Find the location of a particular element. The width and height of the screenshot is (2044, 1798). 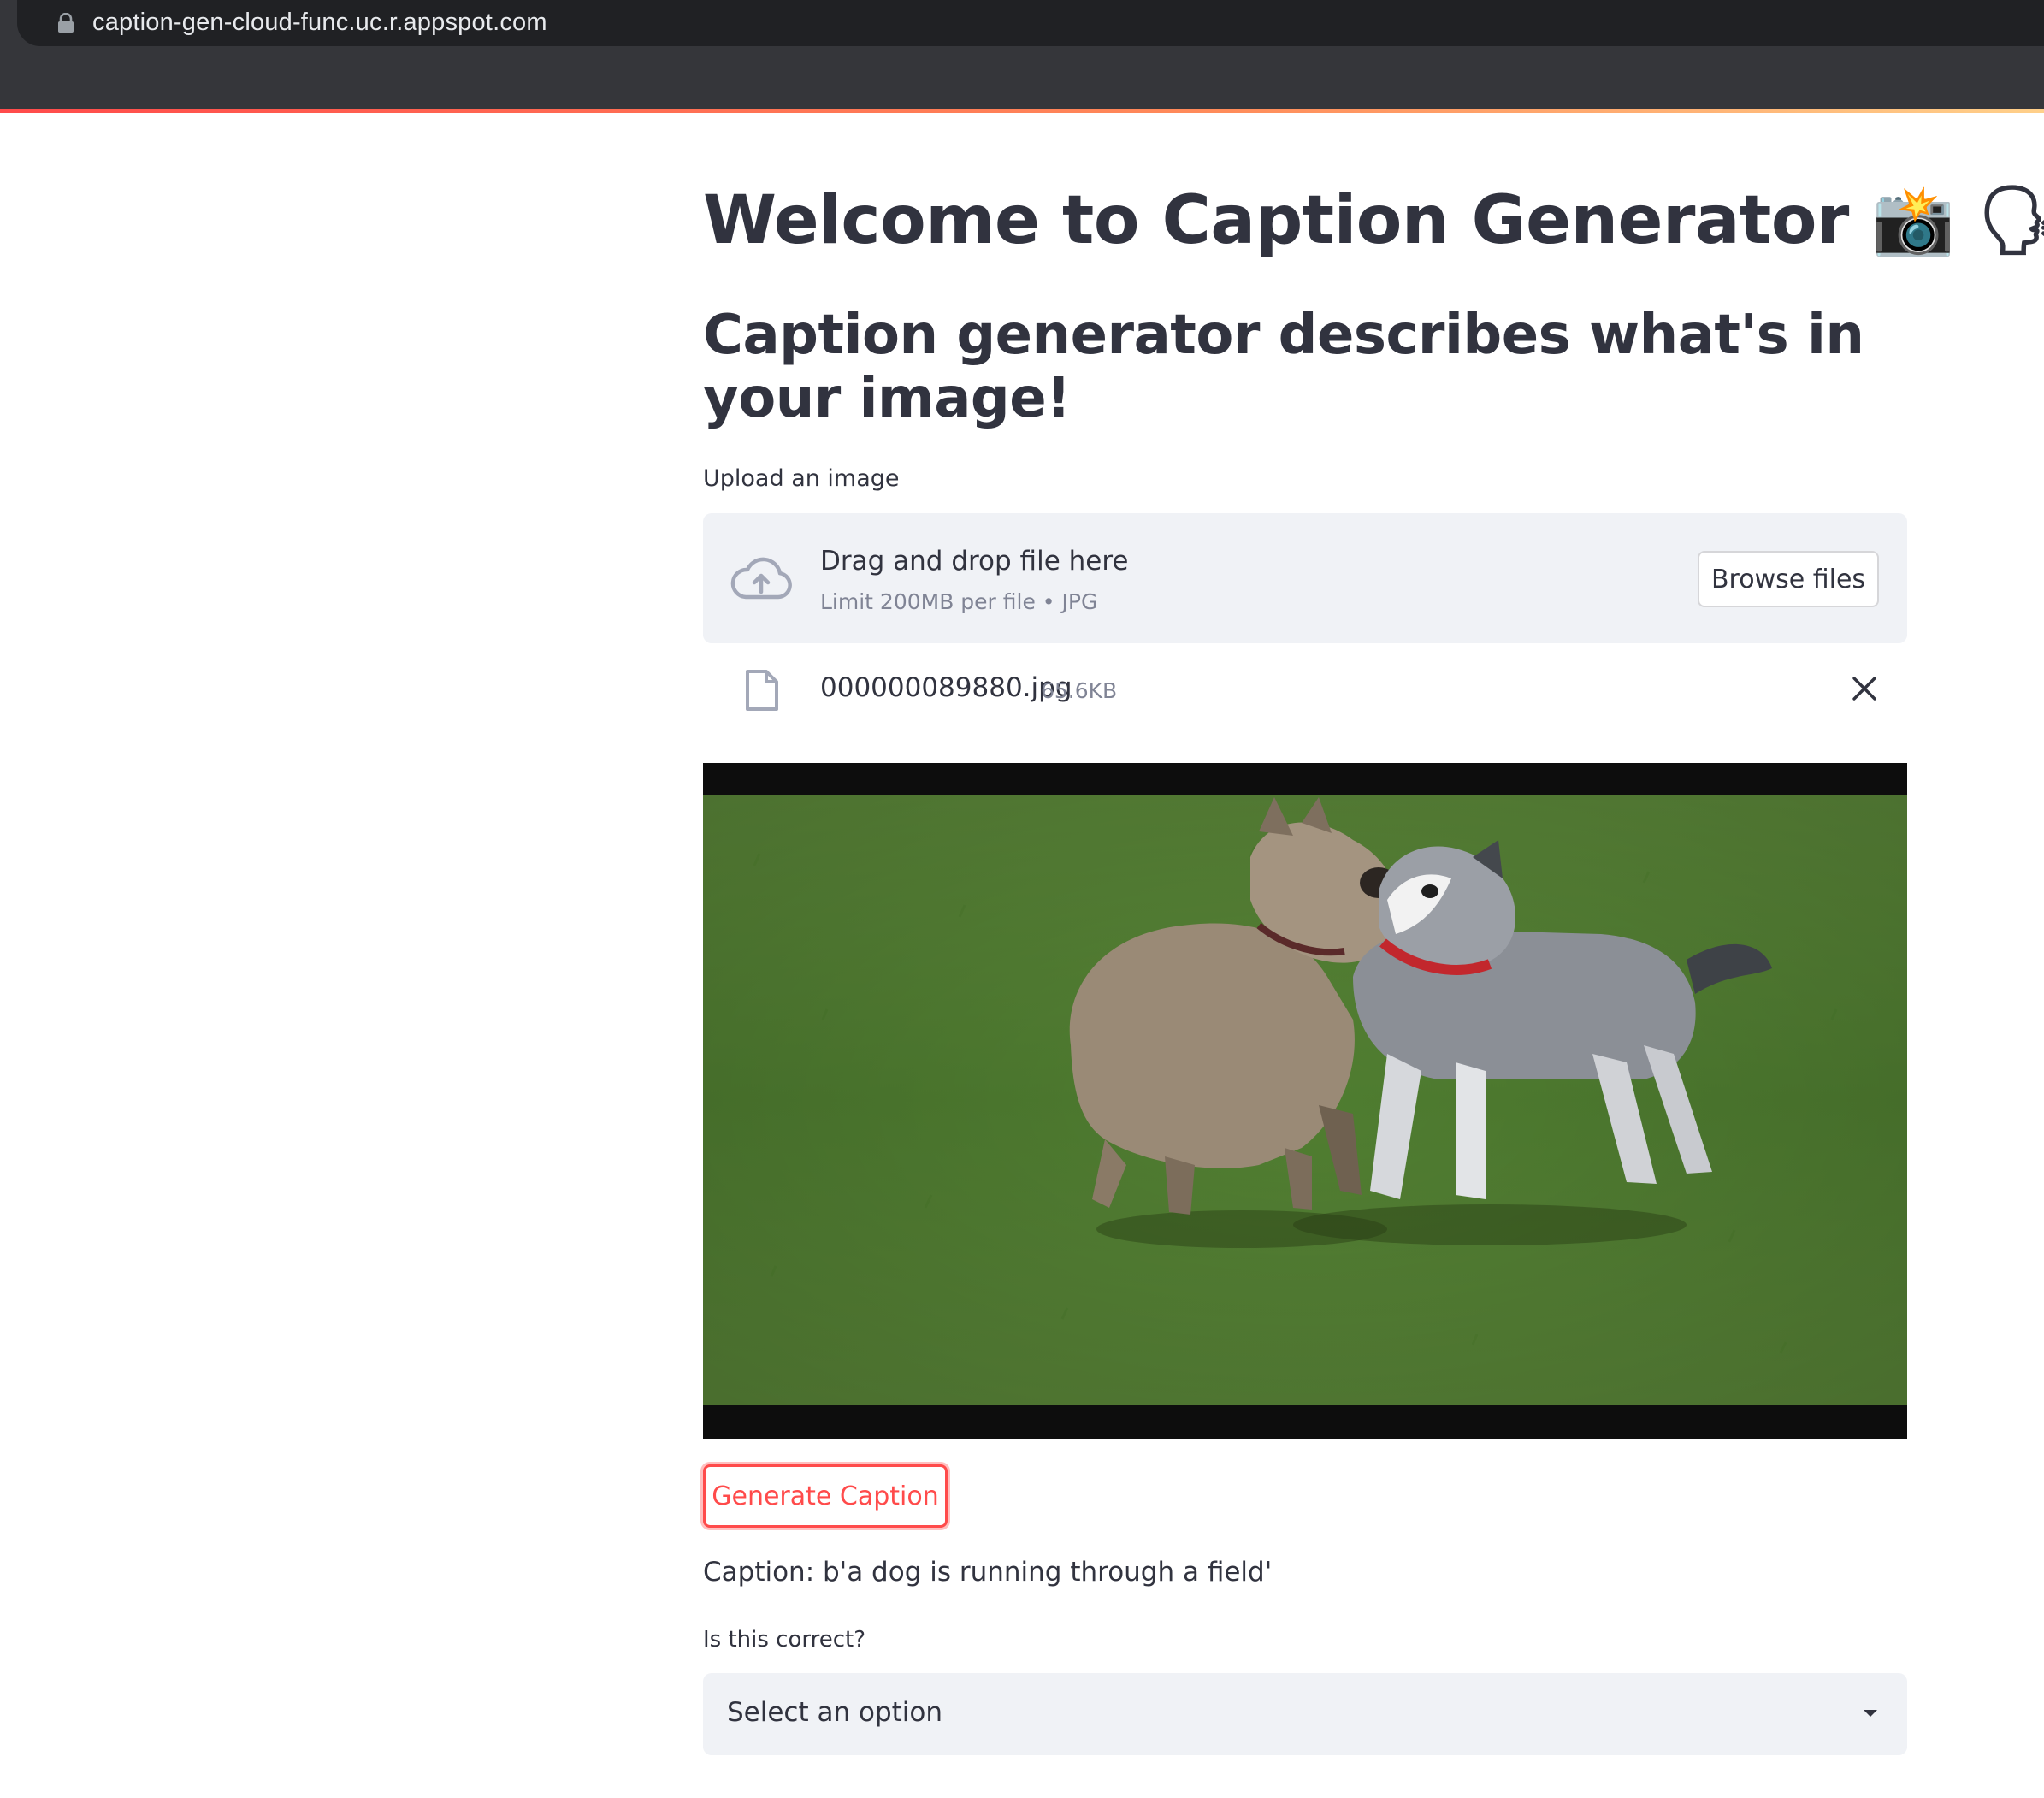

cloud-upload-icon is located at coordinates (761, 578).